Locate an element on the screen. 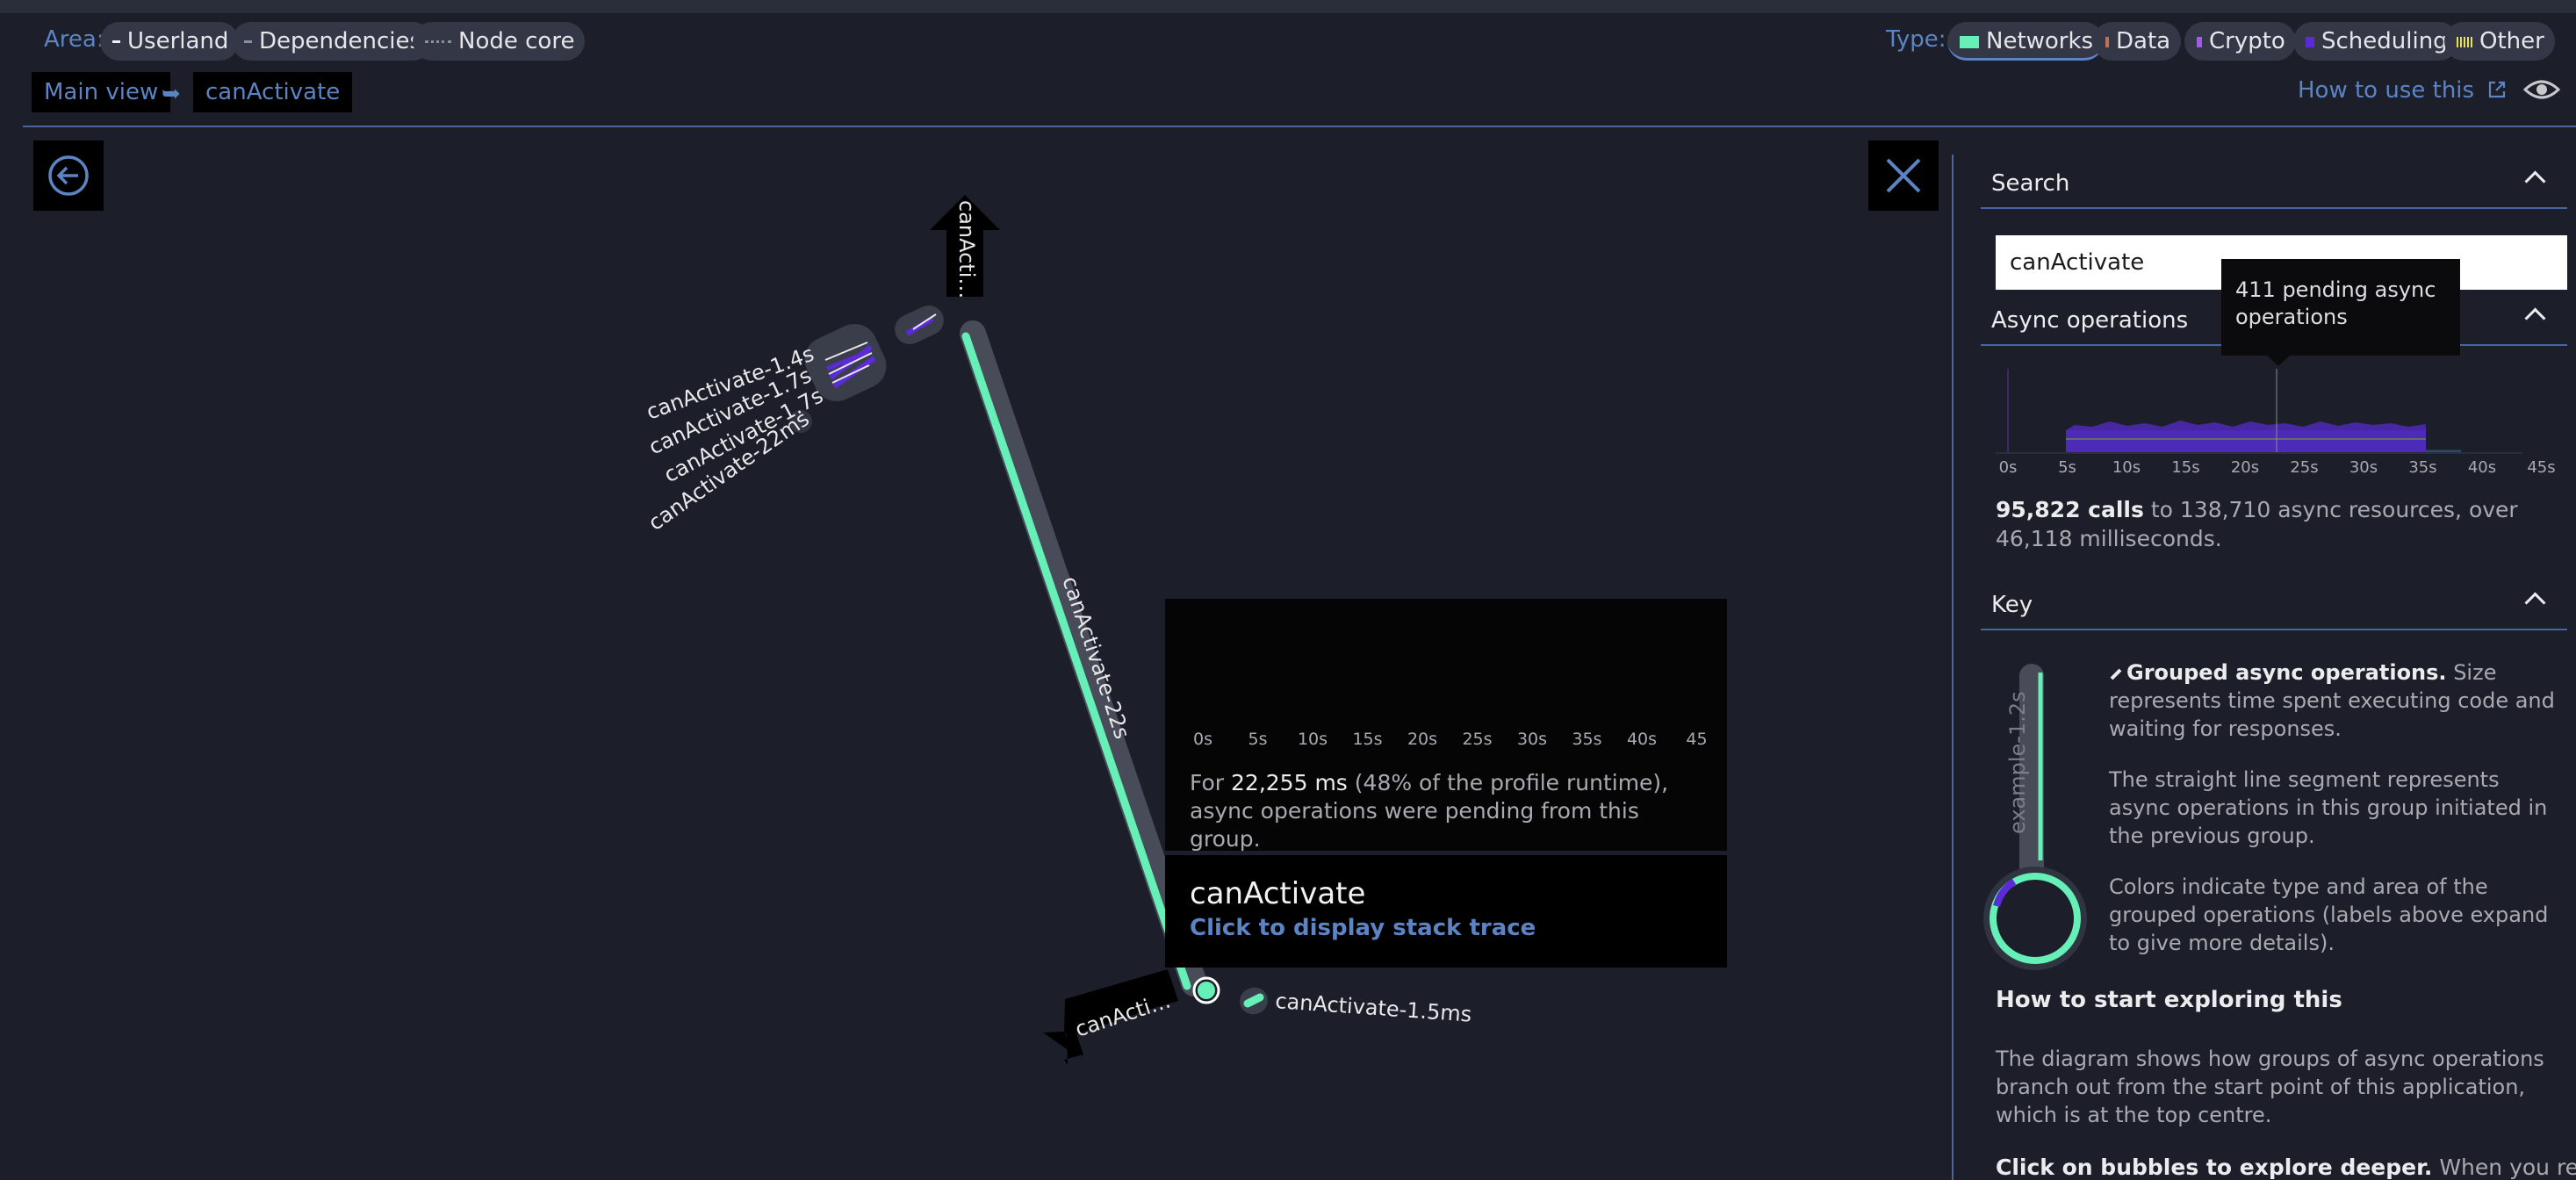 The width and height of the screenshot is (2576, 1180). scheduling-swatch-icon is located at coordinates (2310, 41).